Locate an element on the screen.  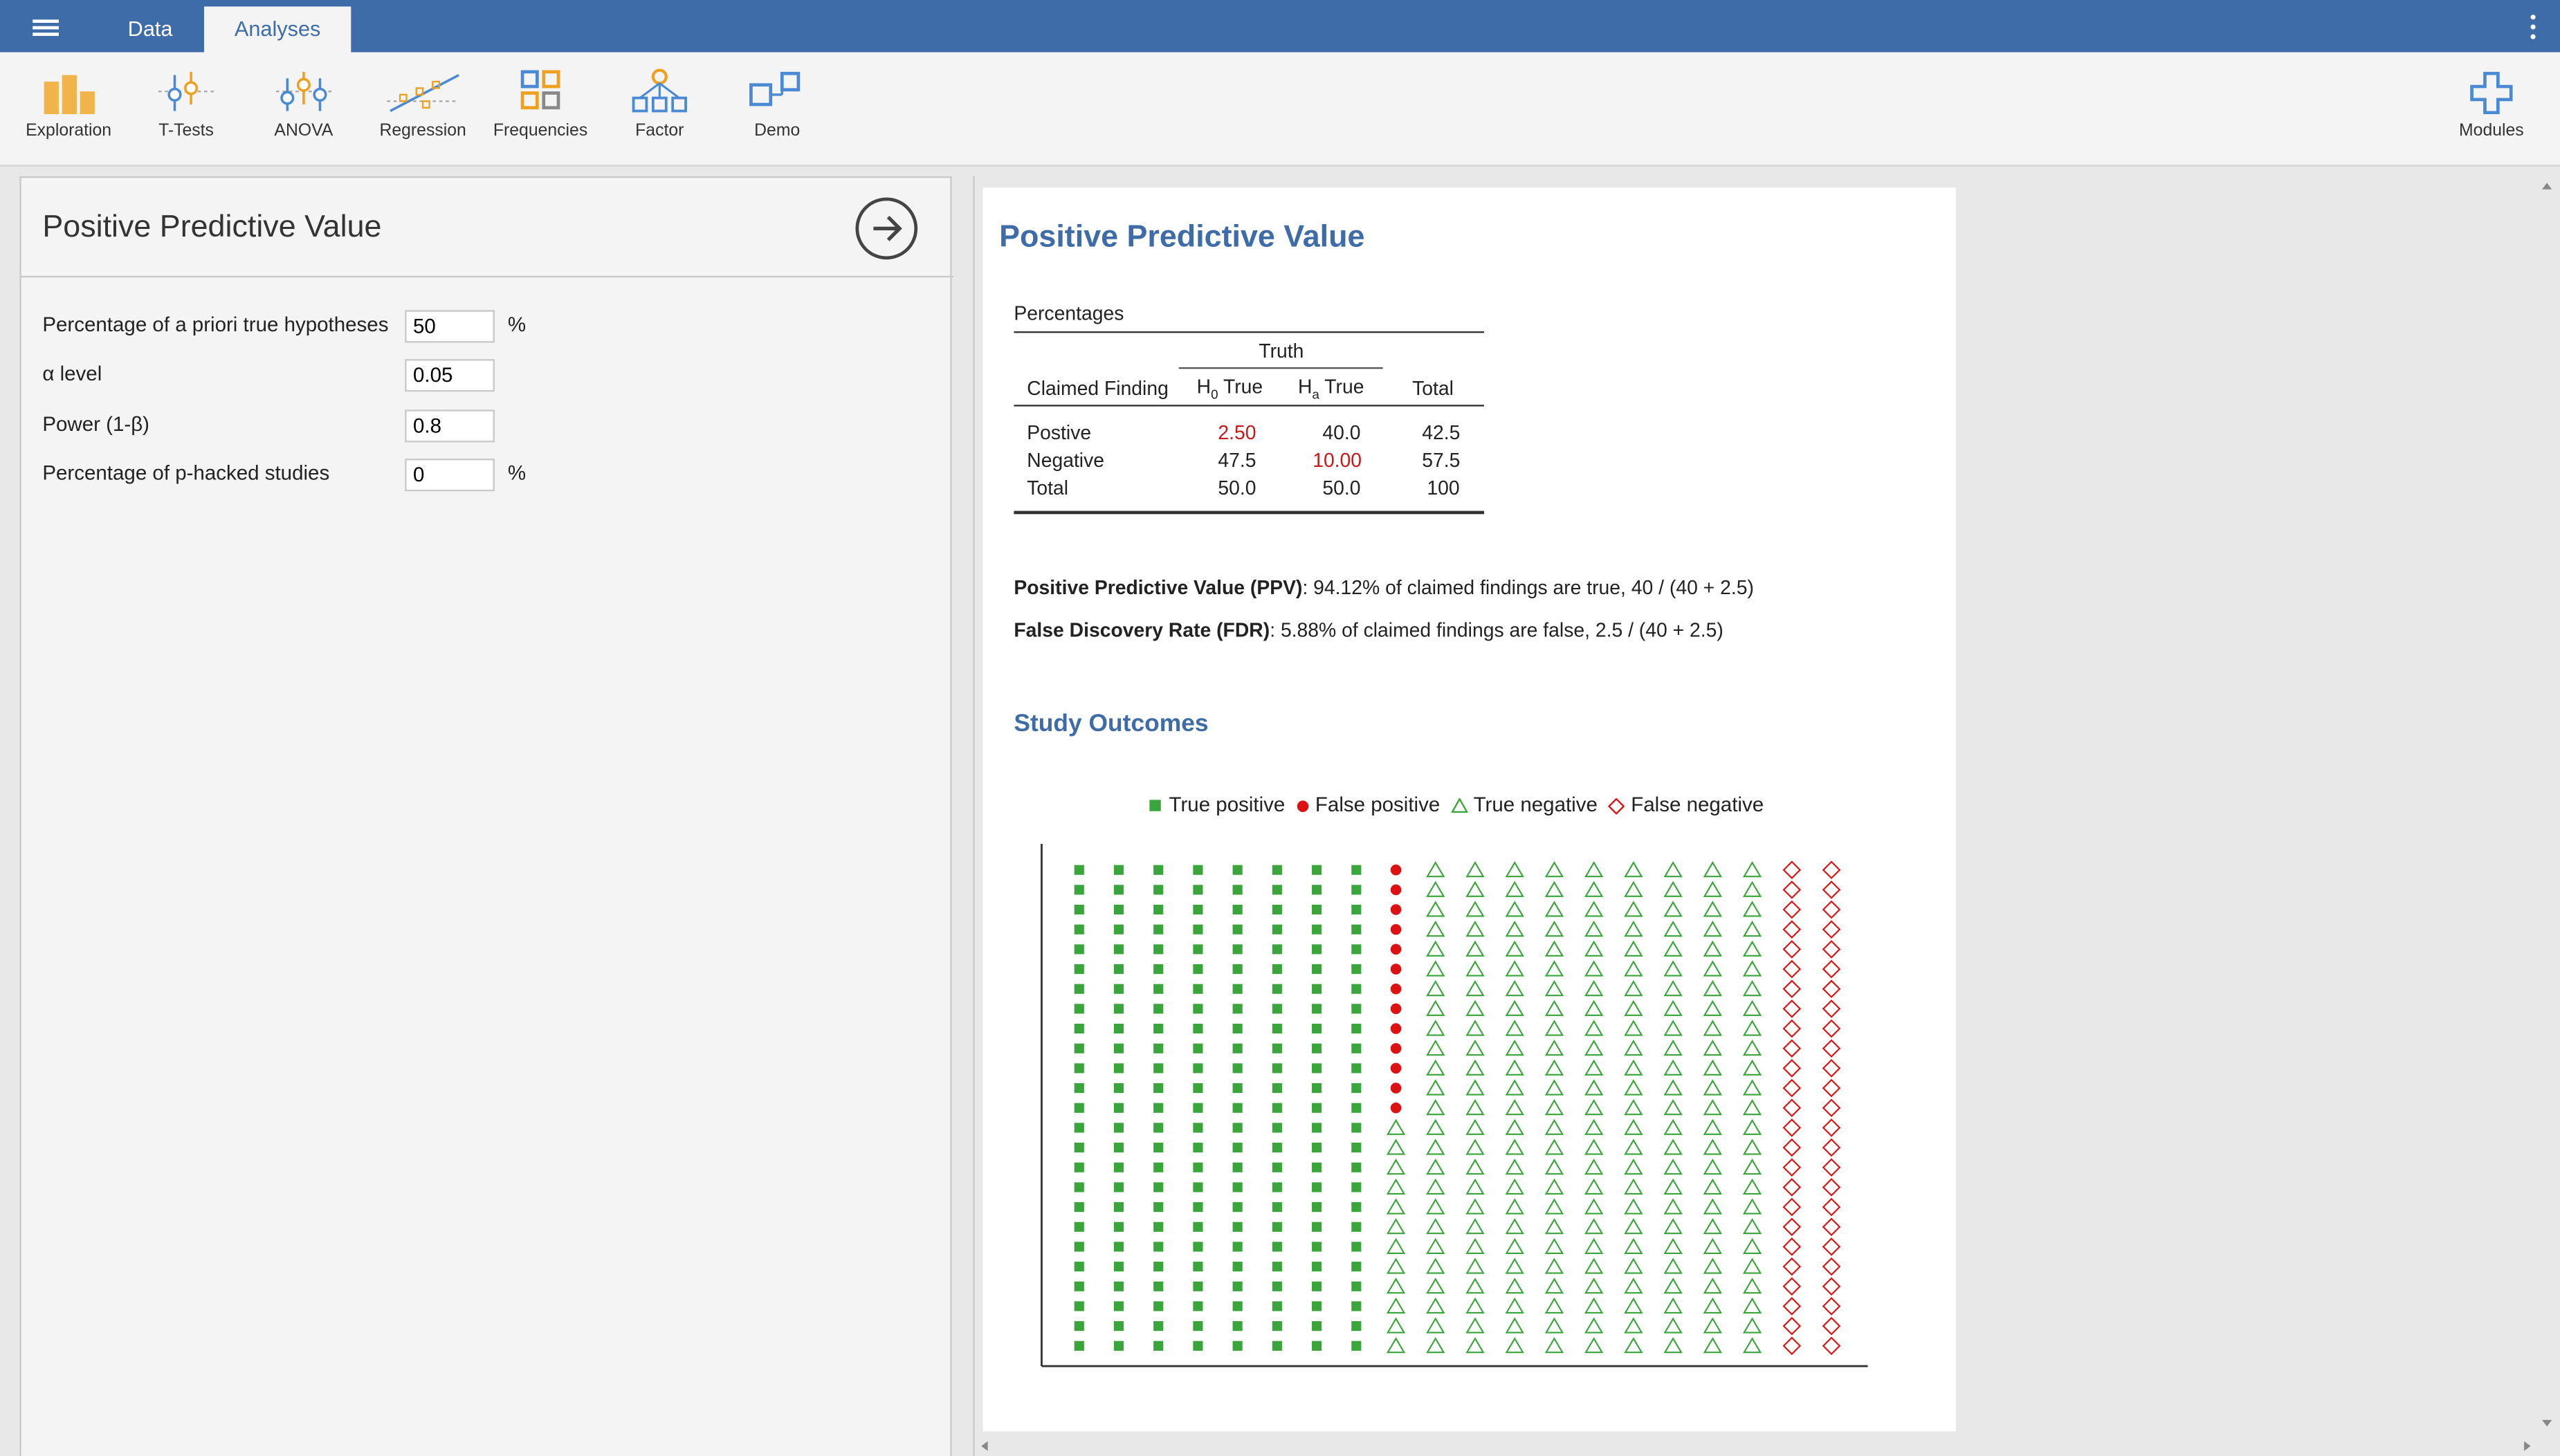
p-hacked-input is located at coordinates (450, 476).